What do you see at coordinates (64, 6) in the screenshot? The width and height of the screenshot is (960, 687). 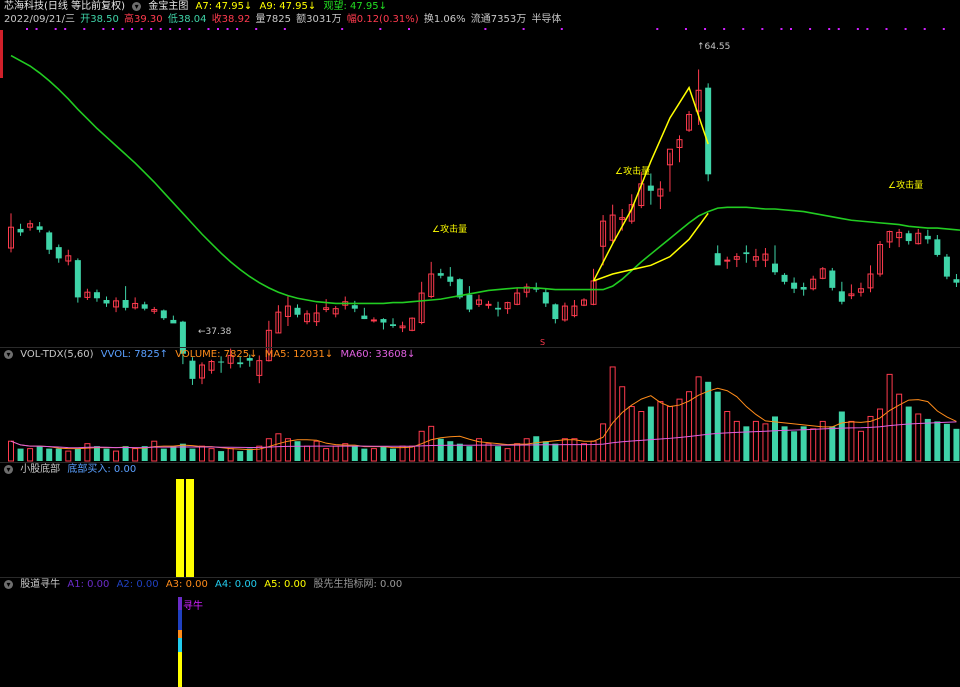 I see `stock-title: 芯海科技(日线 等比前复权)` at bounding box center [64, 6].